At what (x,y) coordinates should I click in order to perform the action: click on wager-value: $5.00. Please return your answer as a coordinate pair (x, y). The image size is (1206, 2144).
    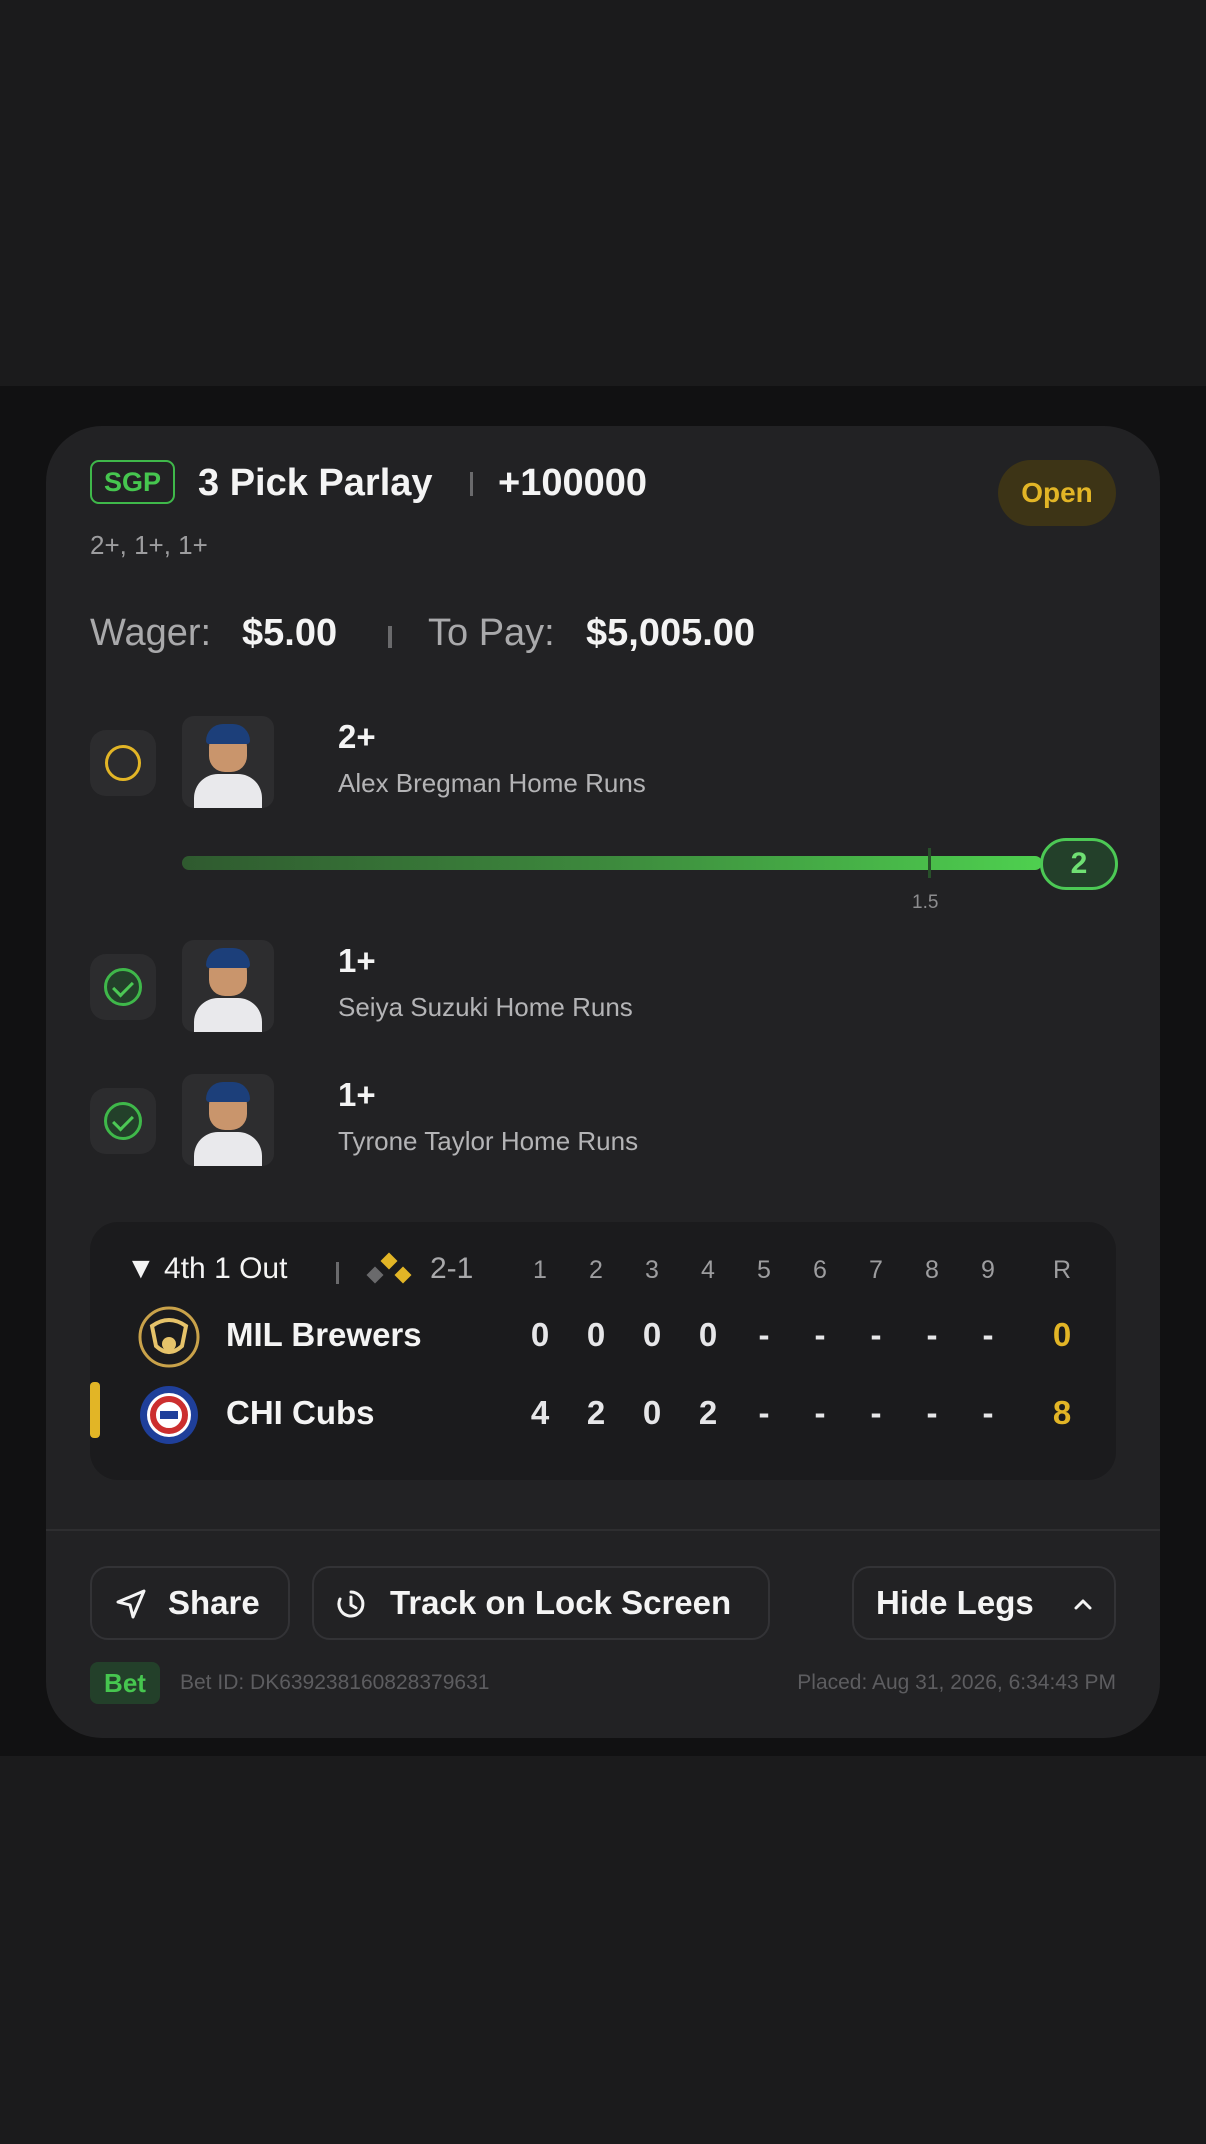
    Looking at the image, I should click on (290, 633).